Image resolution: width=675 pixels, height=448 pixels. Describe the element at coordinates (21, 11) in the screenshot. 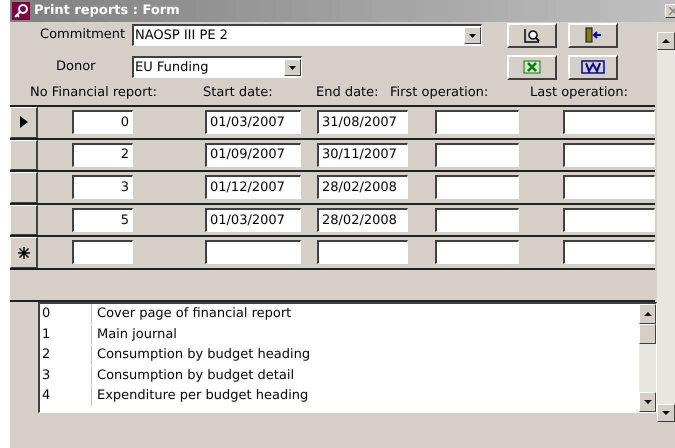

I see `key-icon` at that location.